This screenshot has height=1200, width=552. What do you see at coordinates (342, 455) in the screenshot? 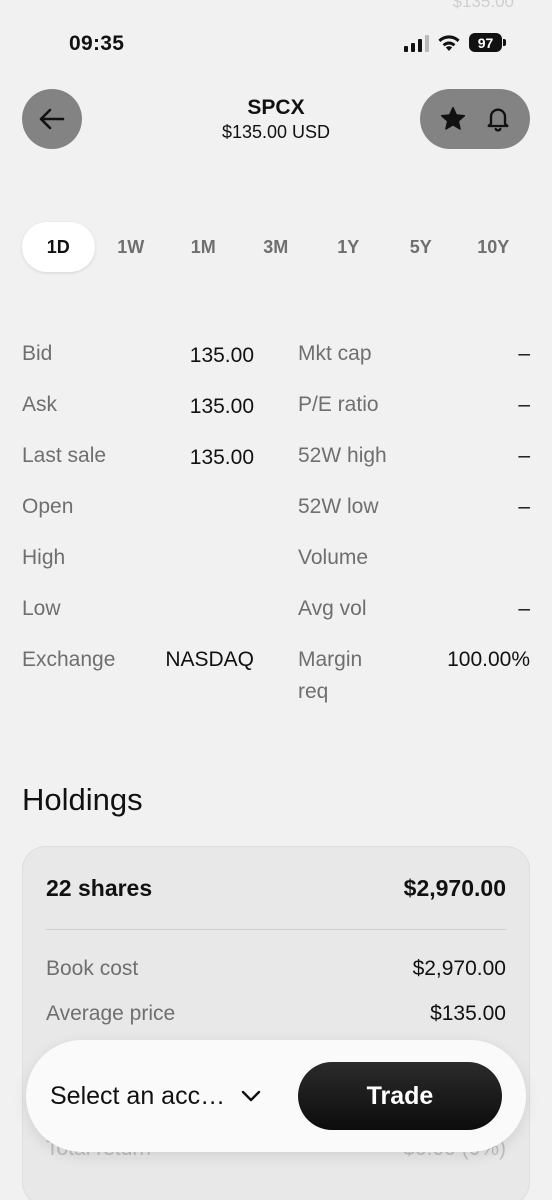
I see `stat-label-52w-high: 52W high` at bounding box center [342, 455].